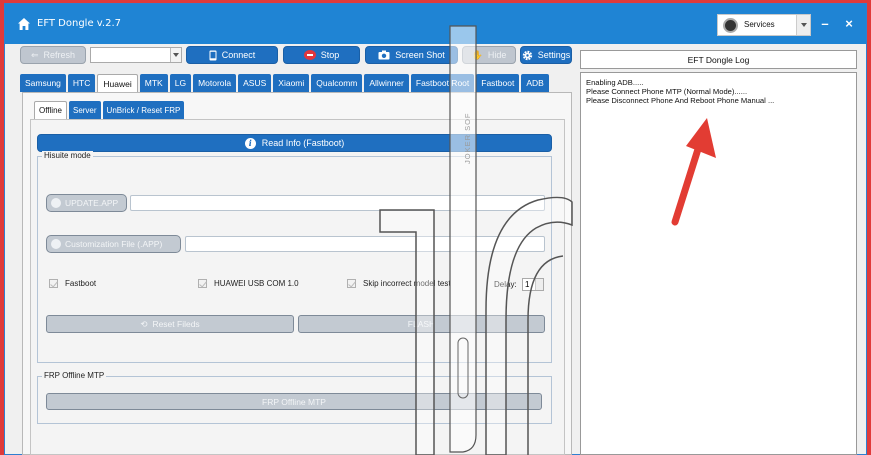 The width and height of the screenshot is (871, 455). Describe the element at coordinates (180, 83) in the screenshot. I see `tab-lg: LG` at that location.